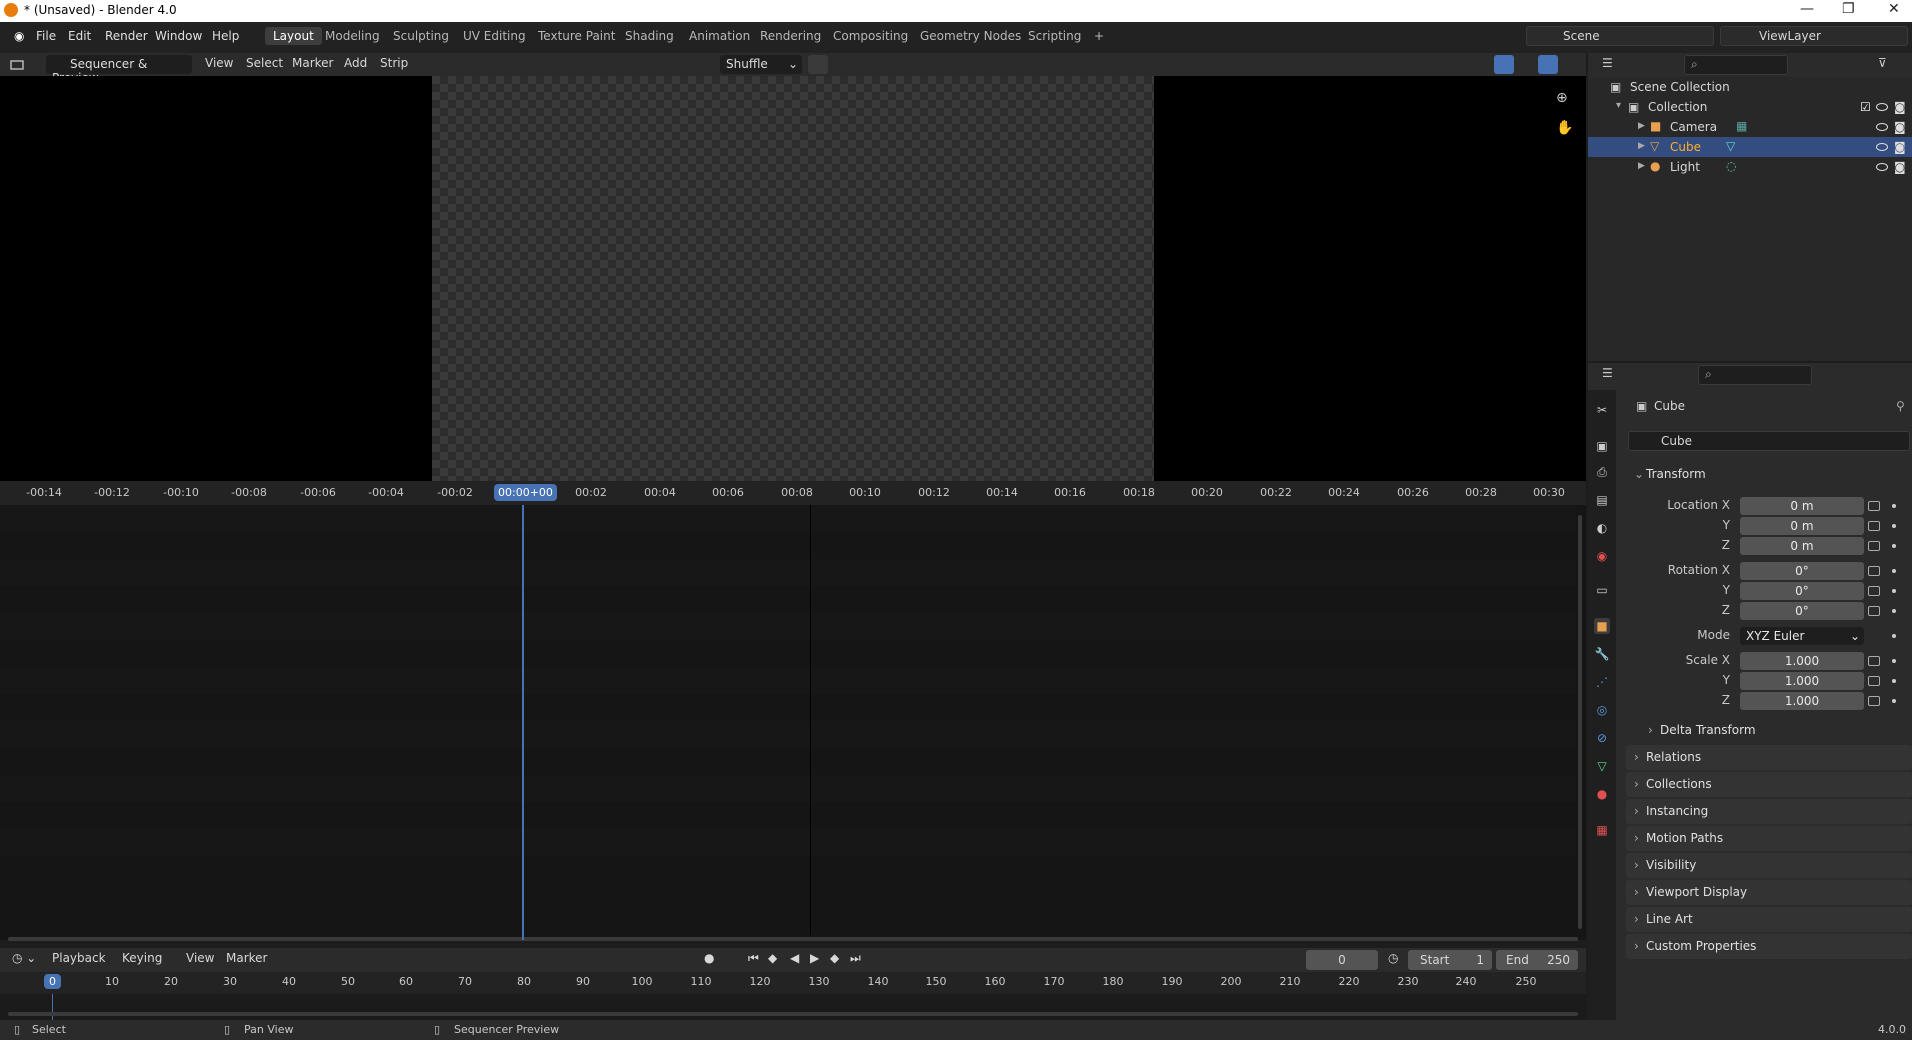 Image resolution: width=1912 pixels, height=1040 pixels. What do you see at coordinates (1802, 701) in the screenshot?
I see `scale-z-field: 1.000` at bounding box center [1802, 701].